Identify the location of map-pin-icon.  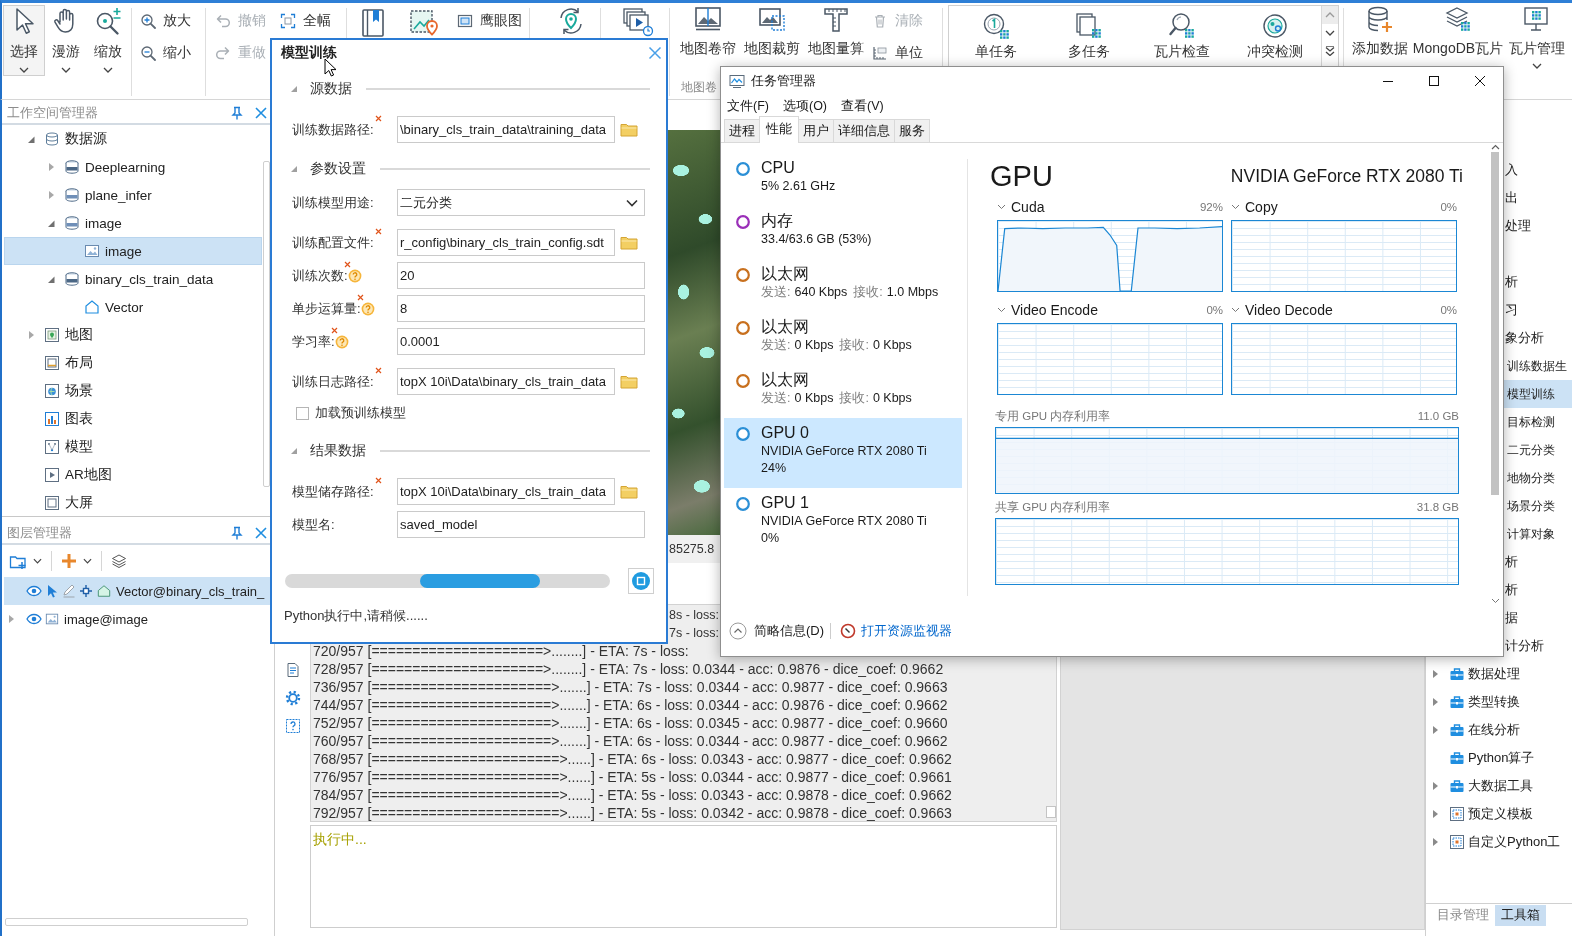
(424, 22).